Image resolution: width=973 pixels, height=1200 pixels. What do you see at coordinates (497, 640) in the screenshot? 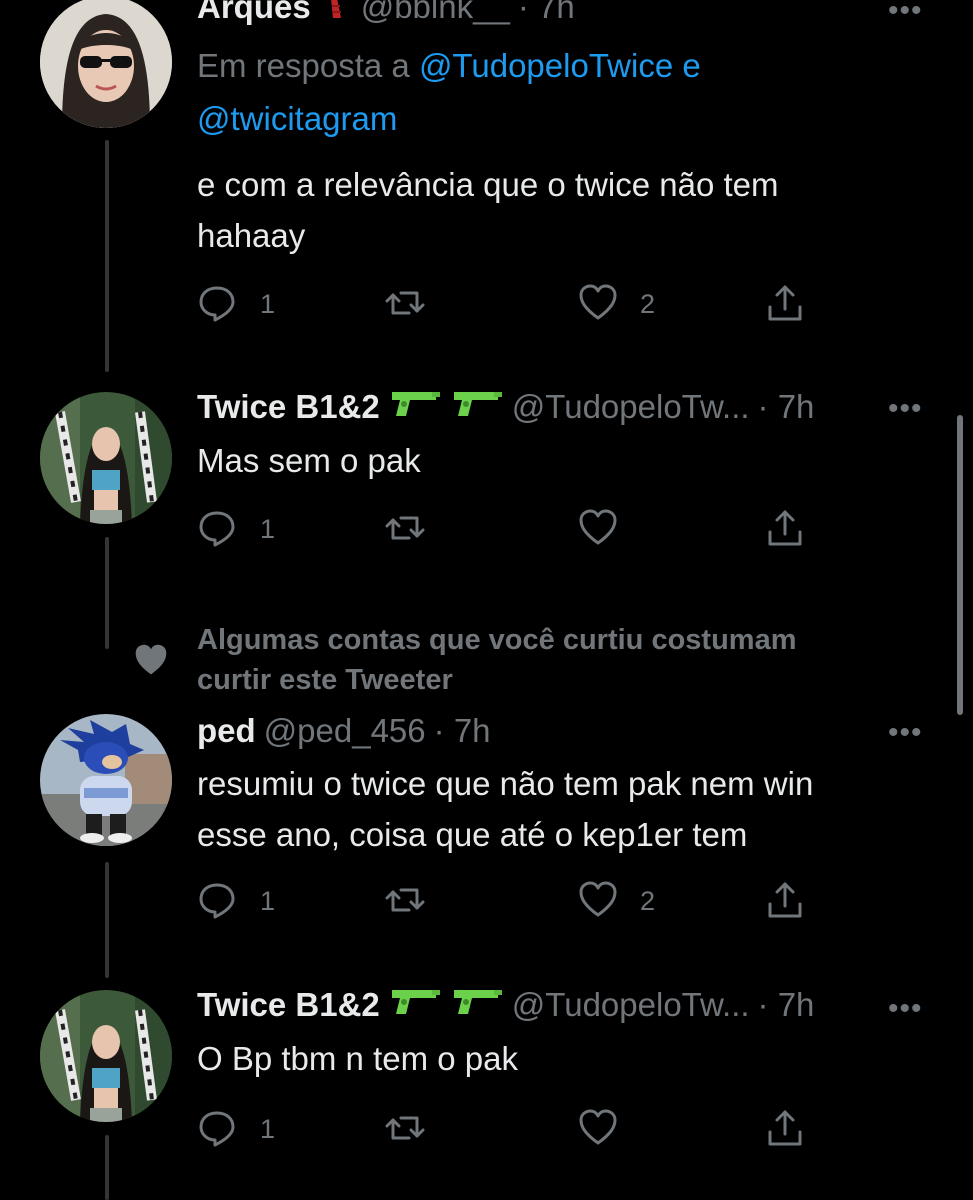
I see `social-context: Algumas contas que você curtiu costumam` at bounding box center [497, 640].